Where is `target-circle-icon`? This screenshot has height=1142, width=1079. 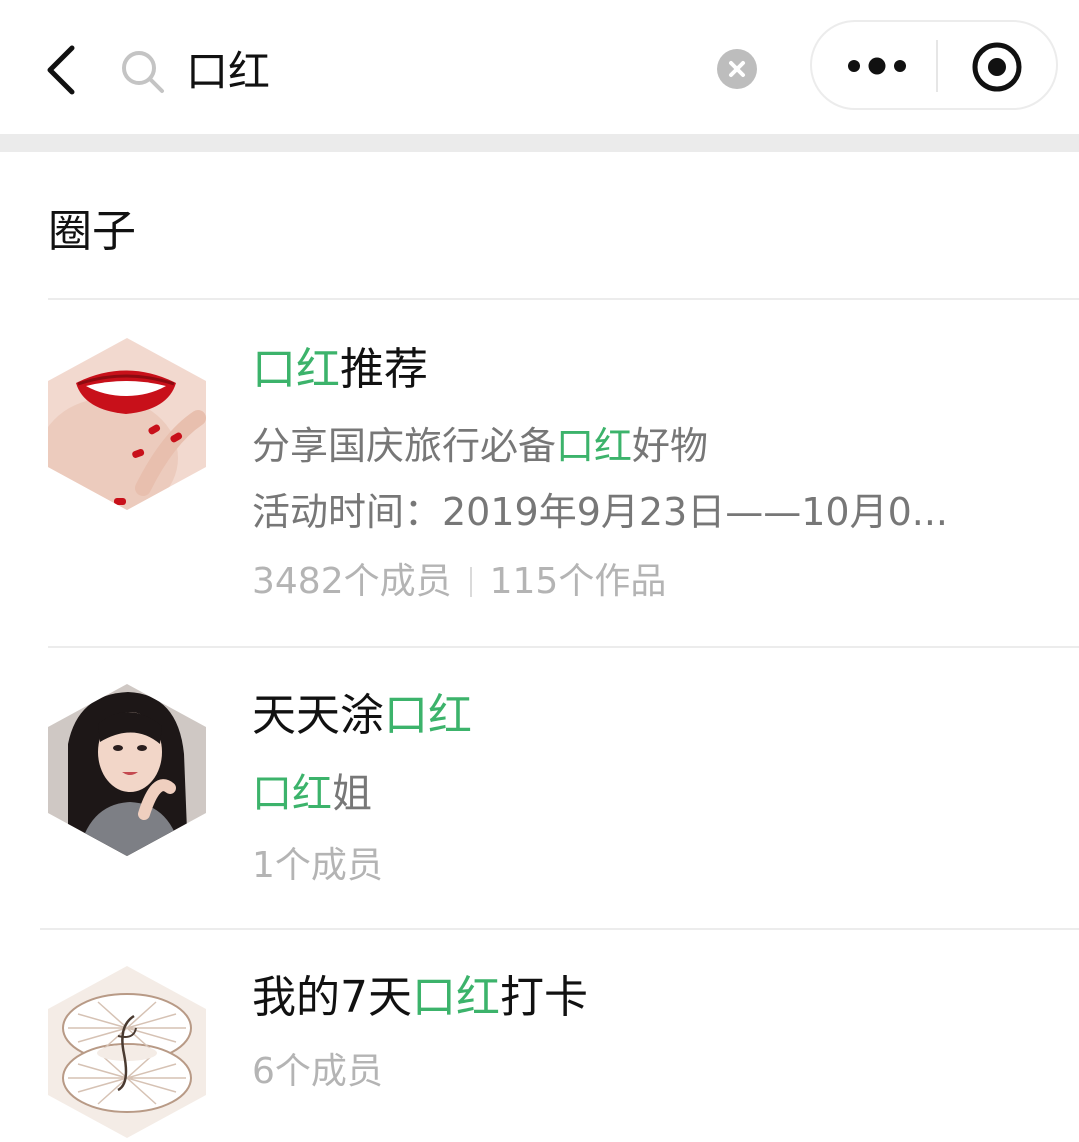
target-circle-icon is located at coordinates (997, 67).